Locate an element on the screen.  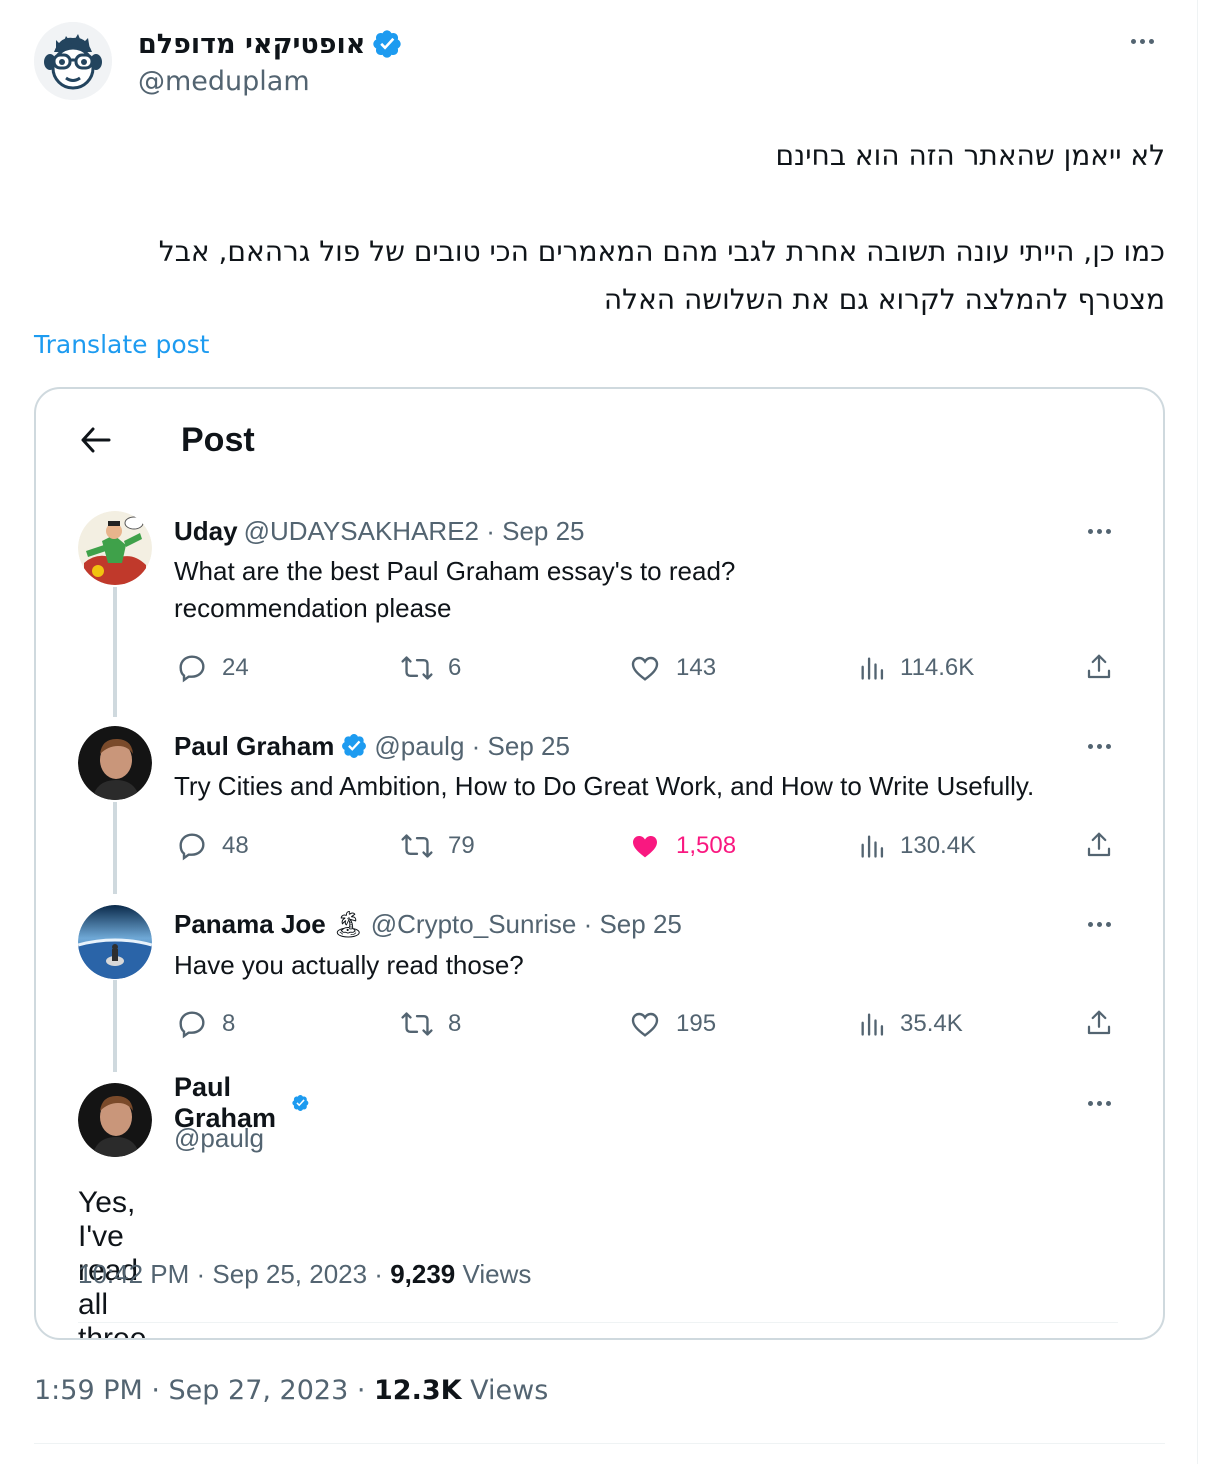
author-name-row: אופטיקאי מדופלם is located at coordinates (270, 44).